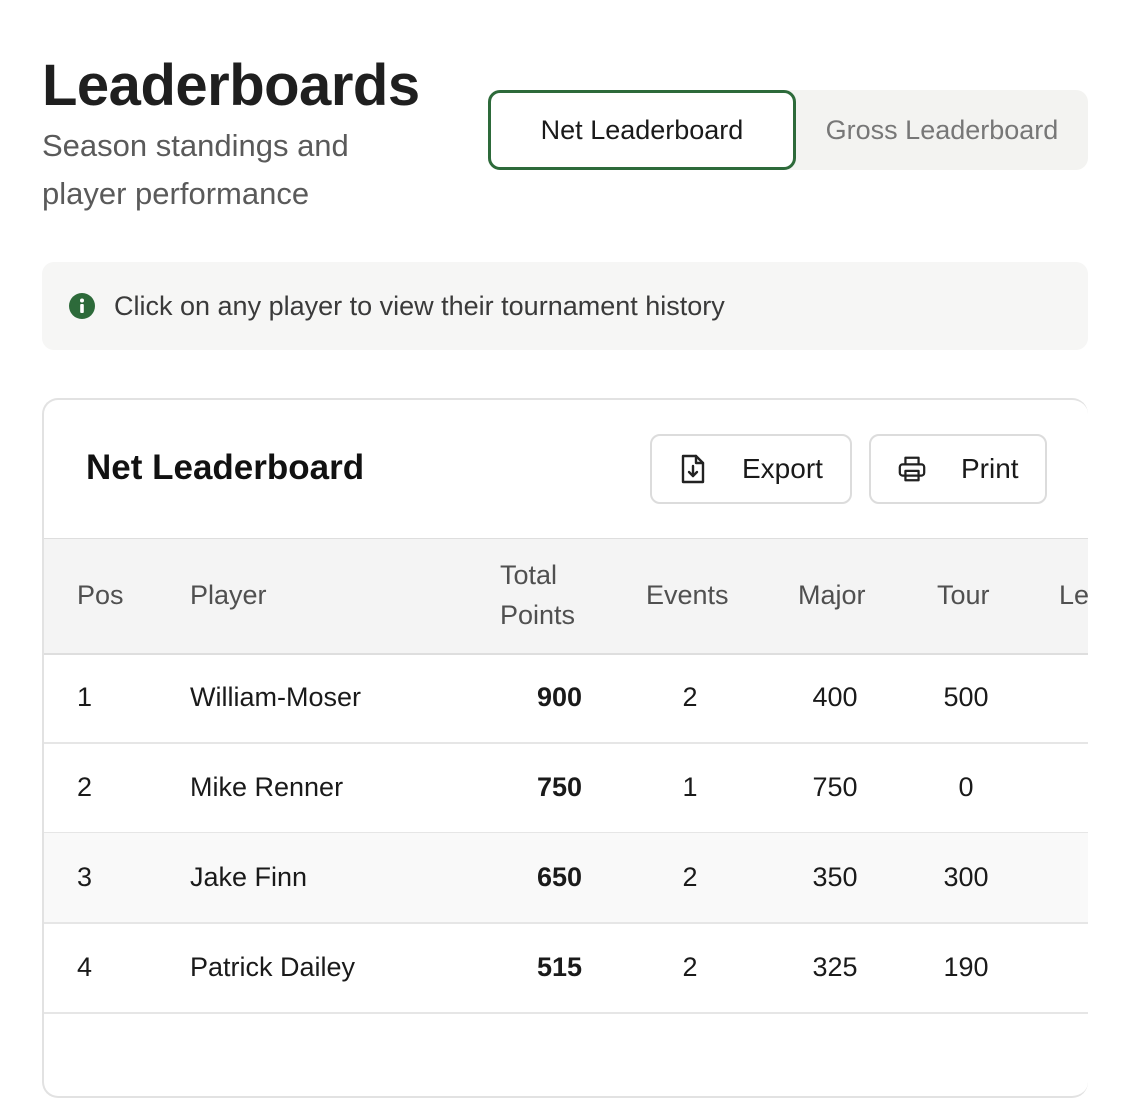 The height and width of the screenshot is (1098, 1130). I want to click on cell-total-points: 650, so click(559, 877).